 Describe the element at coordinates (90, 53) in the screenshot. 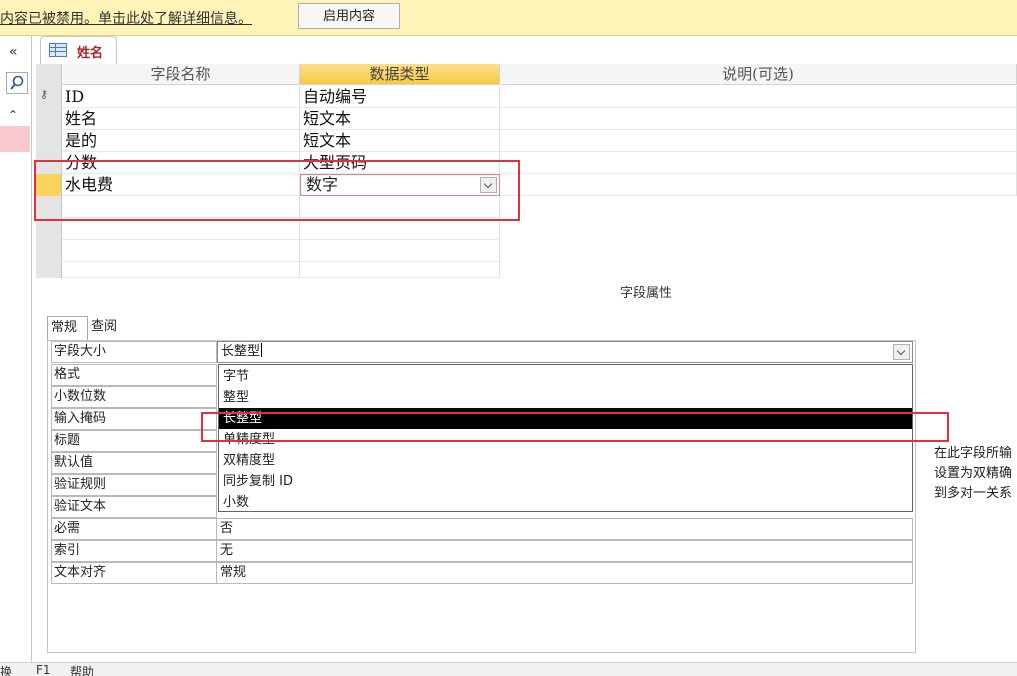

I see `tab-label: 姓名` at that location.